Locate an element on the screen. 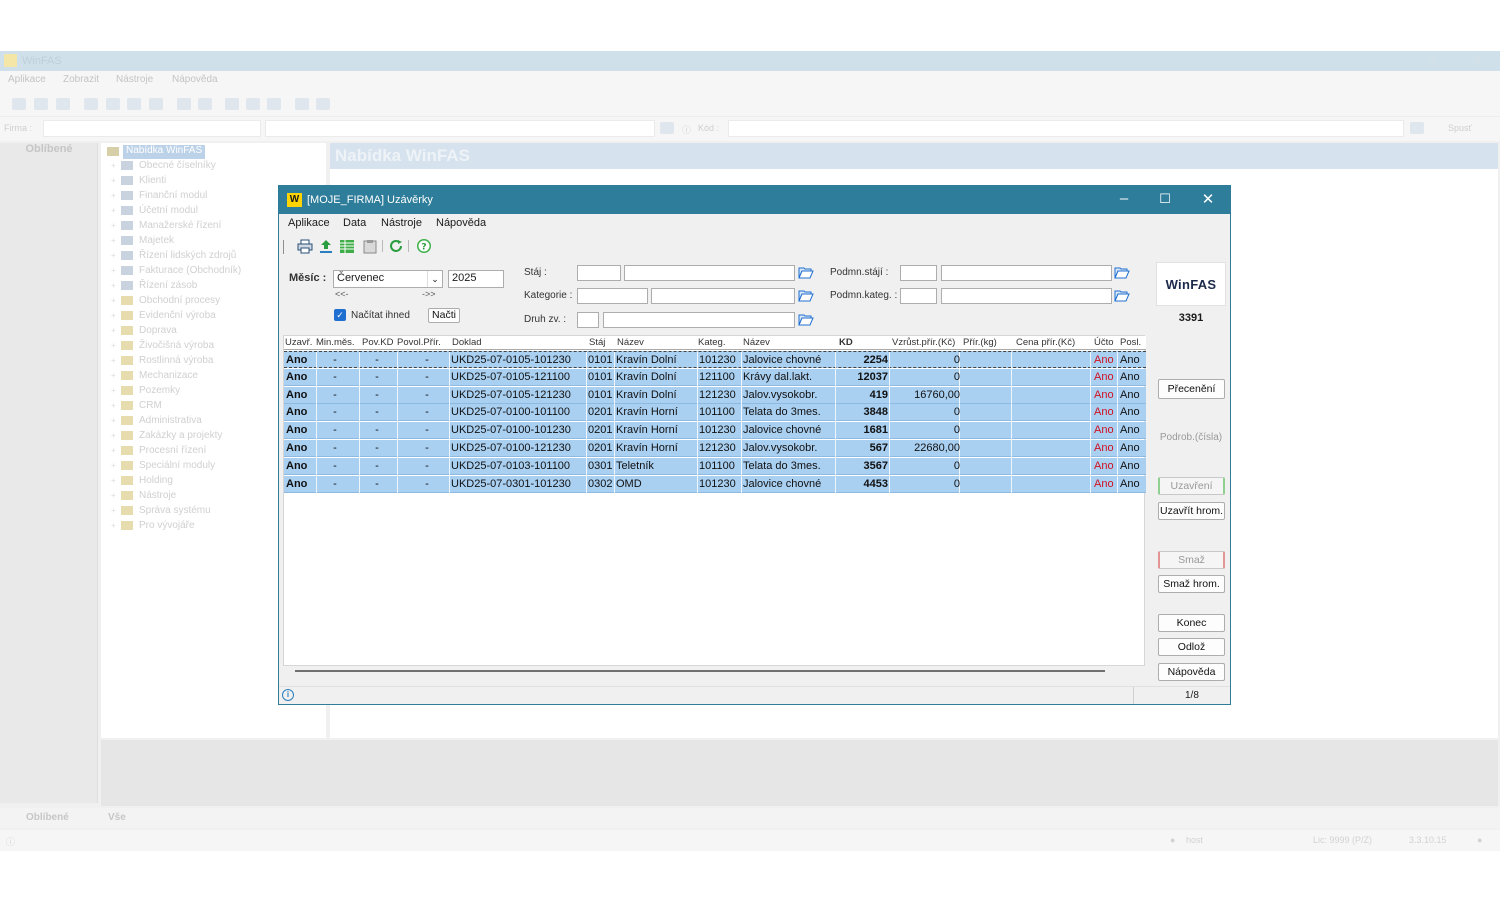 The image size is (1500, 900). tree-item: + Účetní modul is located at coordinates (154, 210).